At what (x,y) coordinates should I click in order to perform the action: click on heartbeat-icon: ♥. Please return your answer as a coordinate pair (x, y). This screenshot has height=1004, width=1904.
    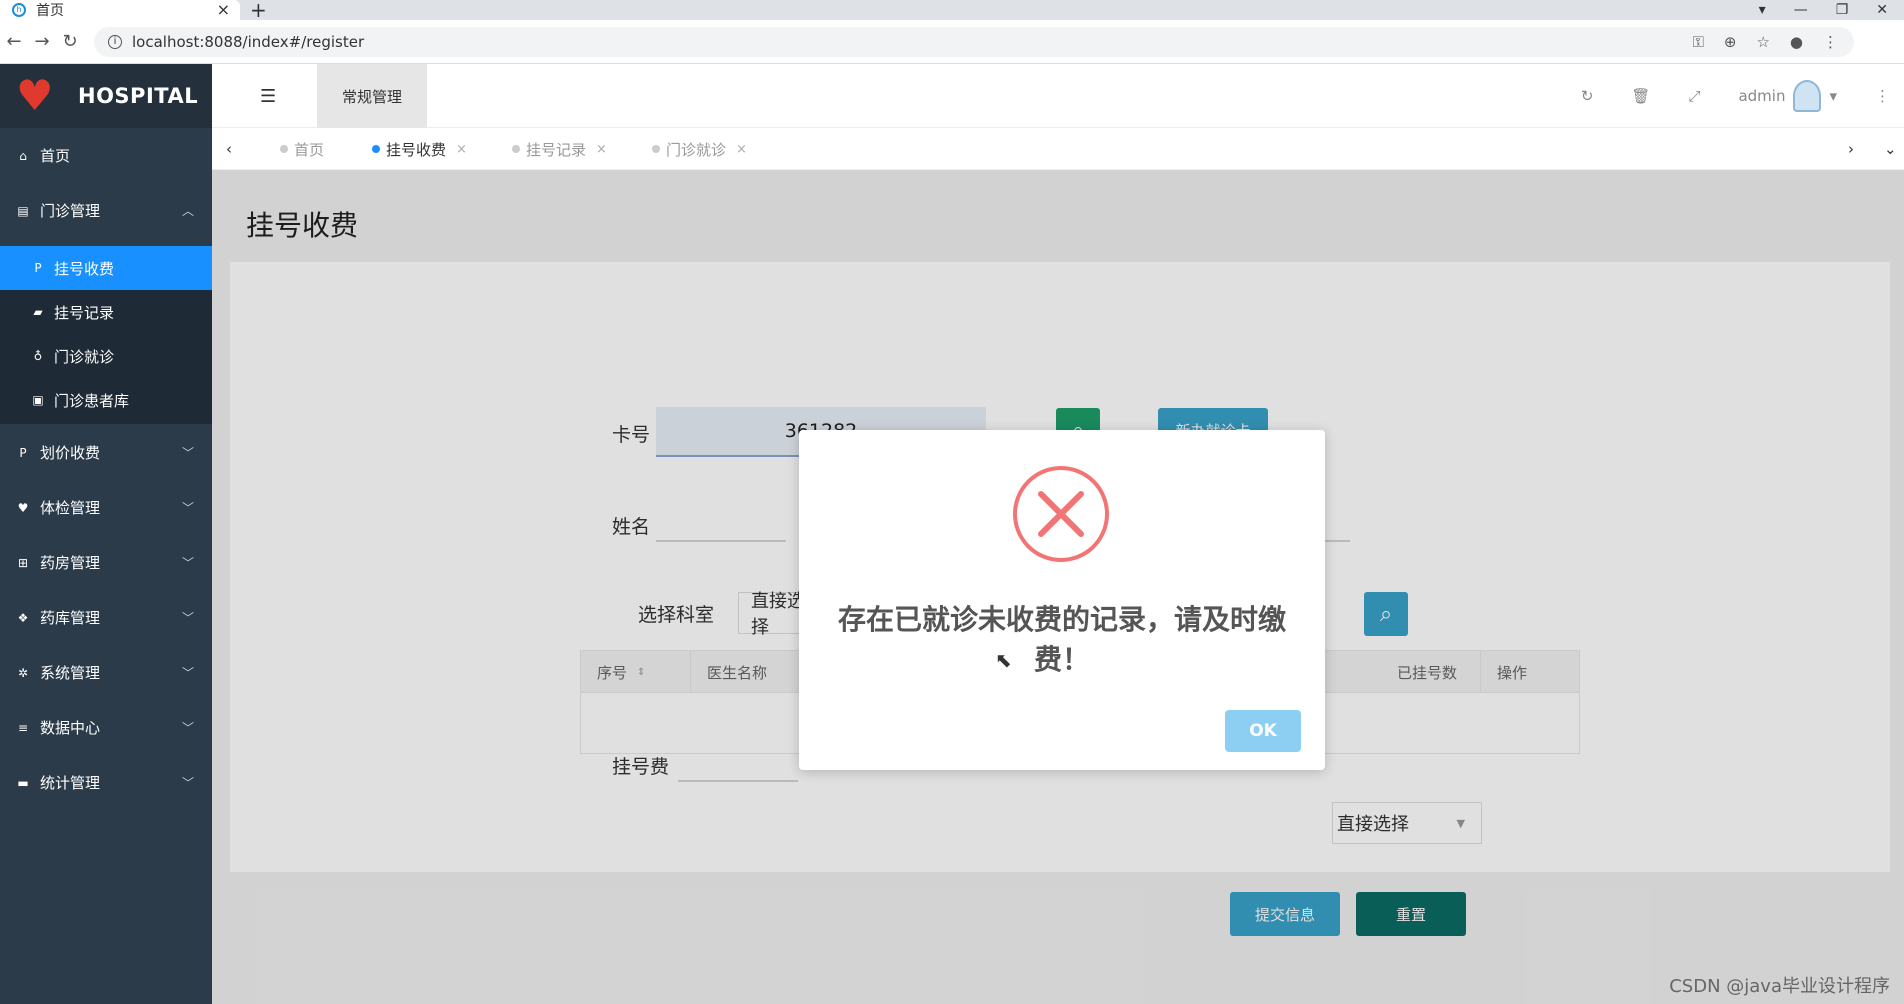
    Looking at the image, I should click on (23, 507).